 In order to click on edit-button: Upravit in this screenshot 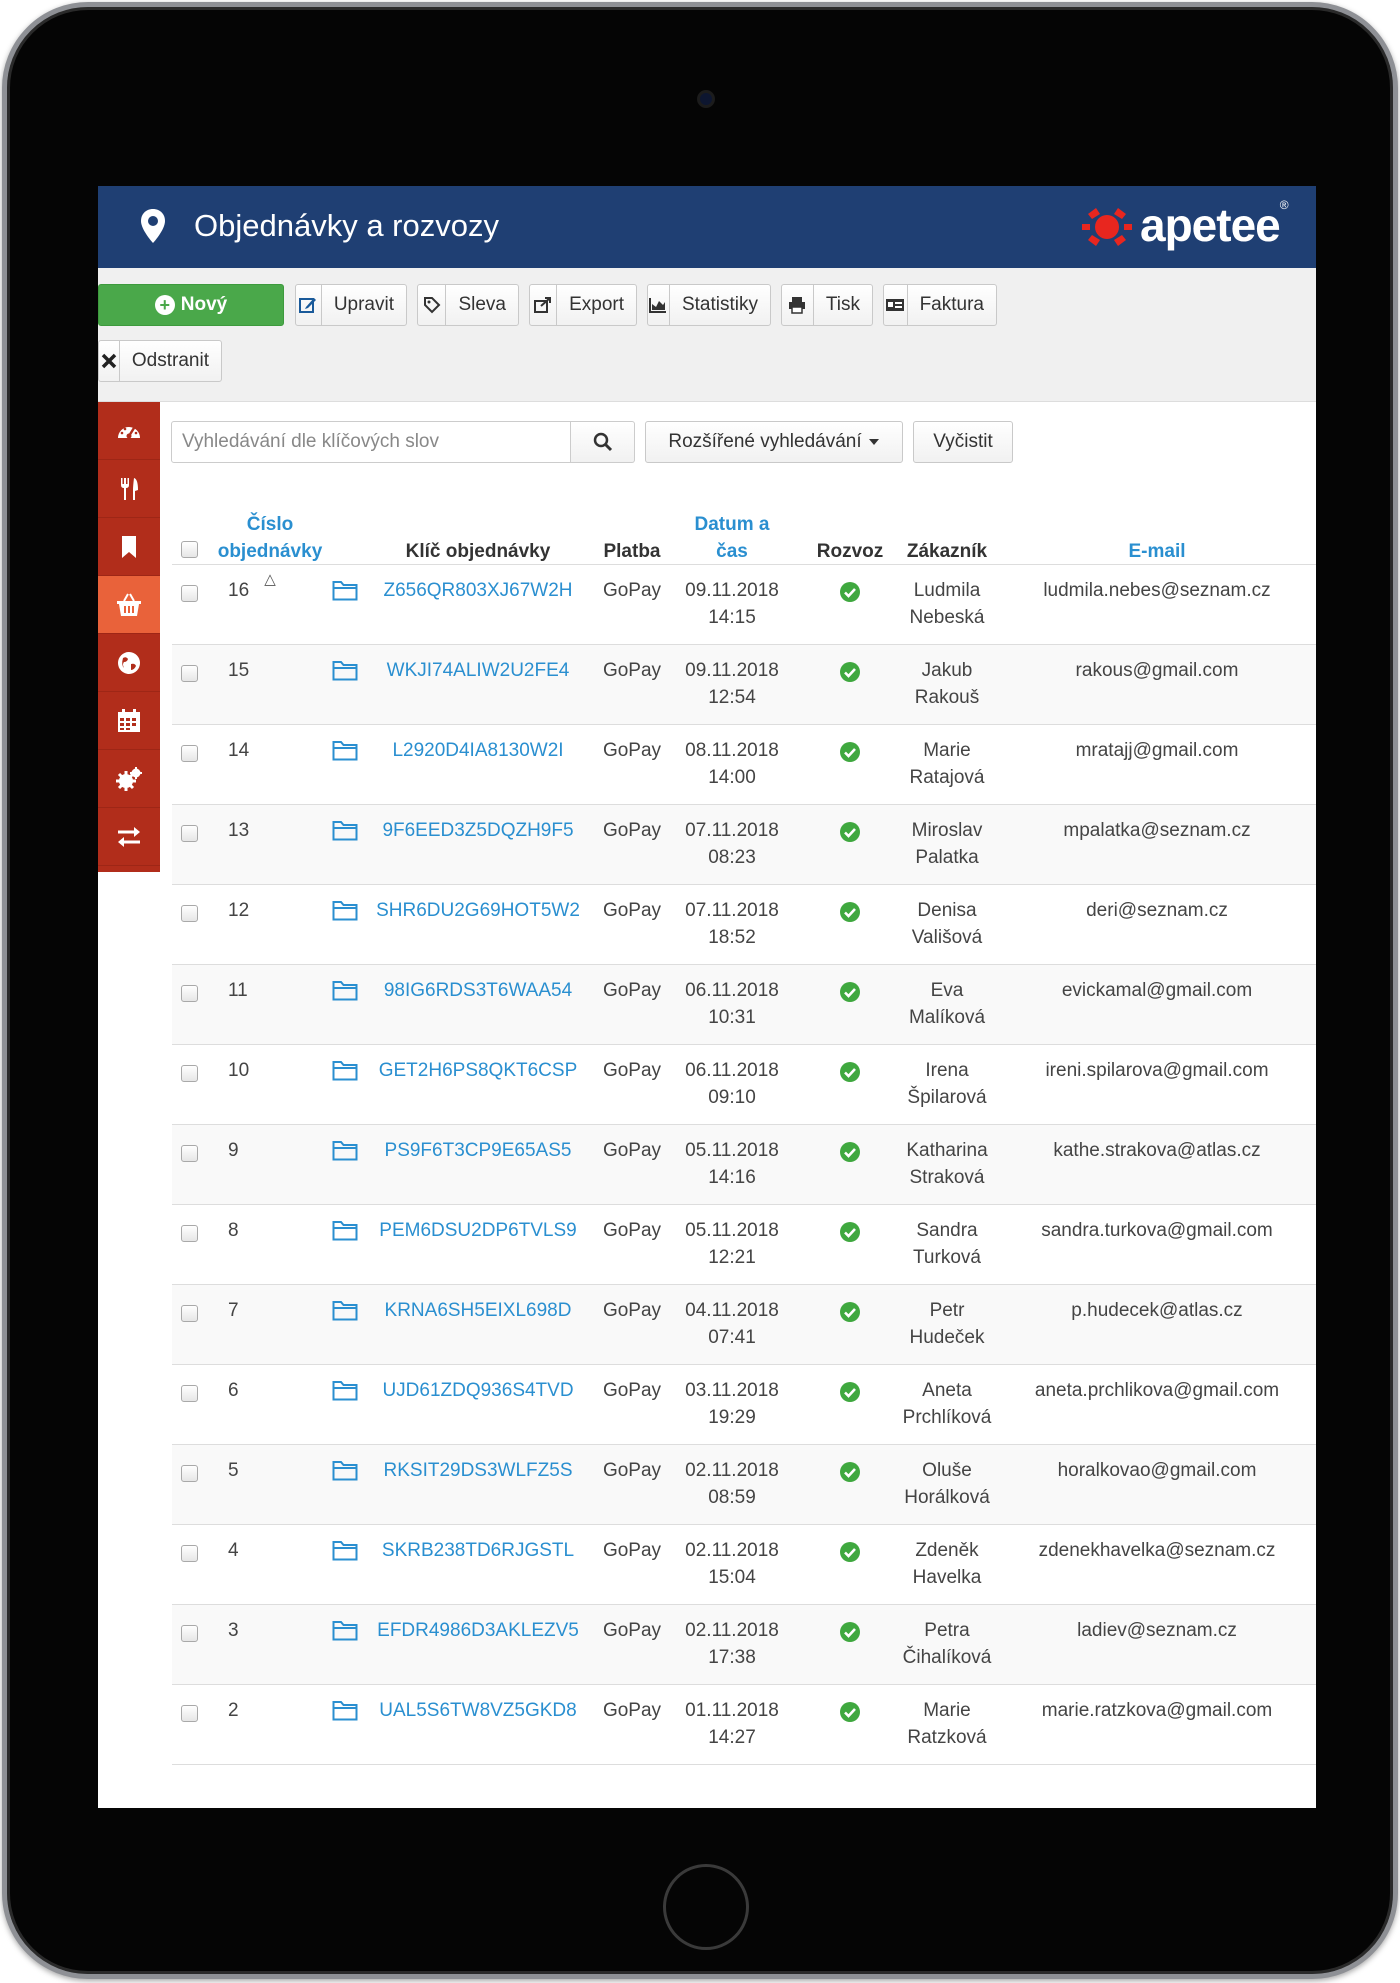, I will do `click(351, 305)`.